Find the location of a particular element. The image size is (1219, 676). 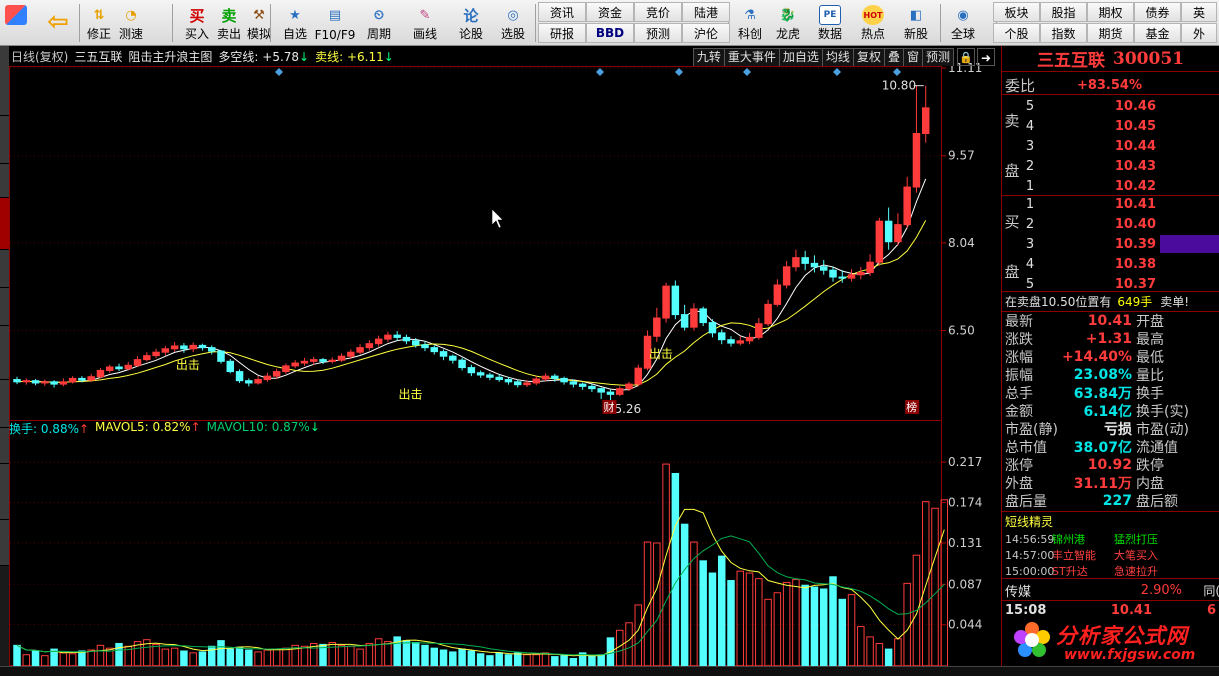

chart-tab-叠: 叠 is located at coordinates (893, 57).